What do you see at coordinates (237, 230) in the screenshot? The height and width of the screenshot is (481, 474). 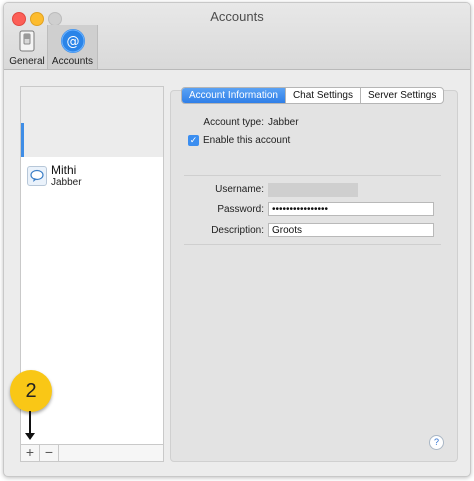 I see `description-label: Description:` at bounding box center [237, 230].